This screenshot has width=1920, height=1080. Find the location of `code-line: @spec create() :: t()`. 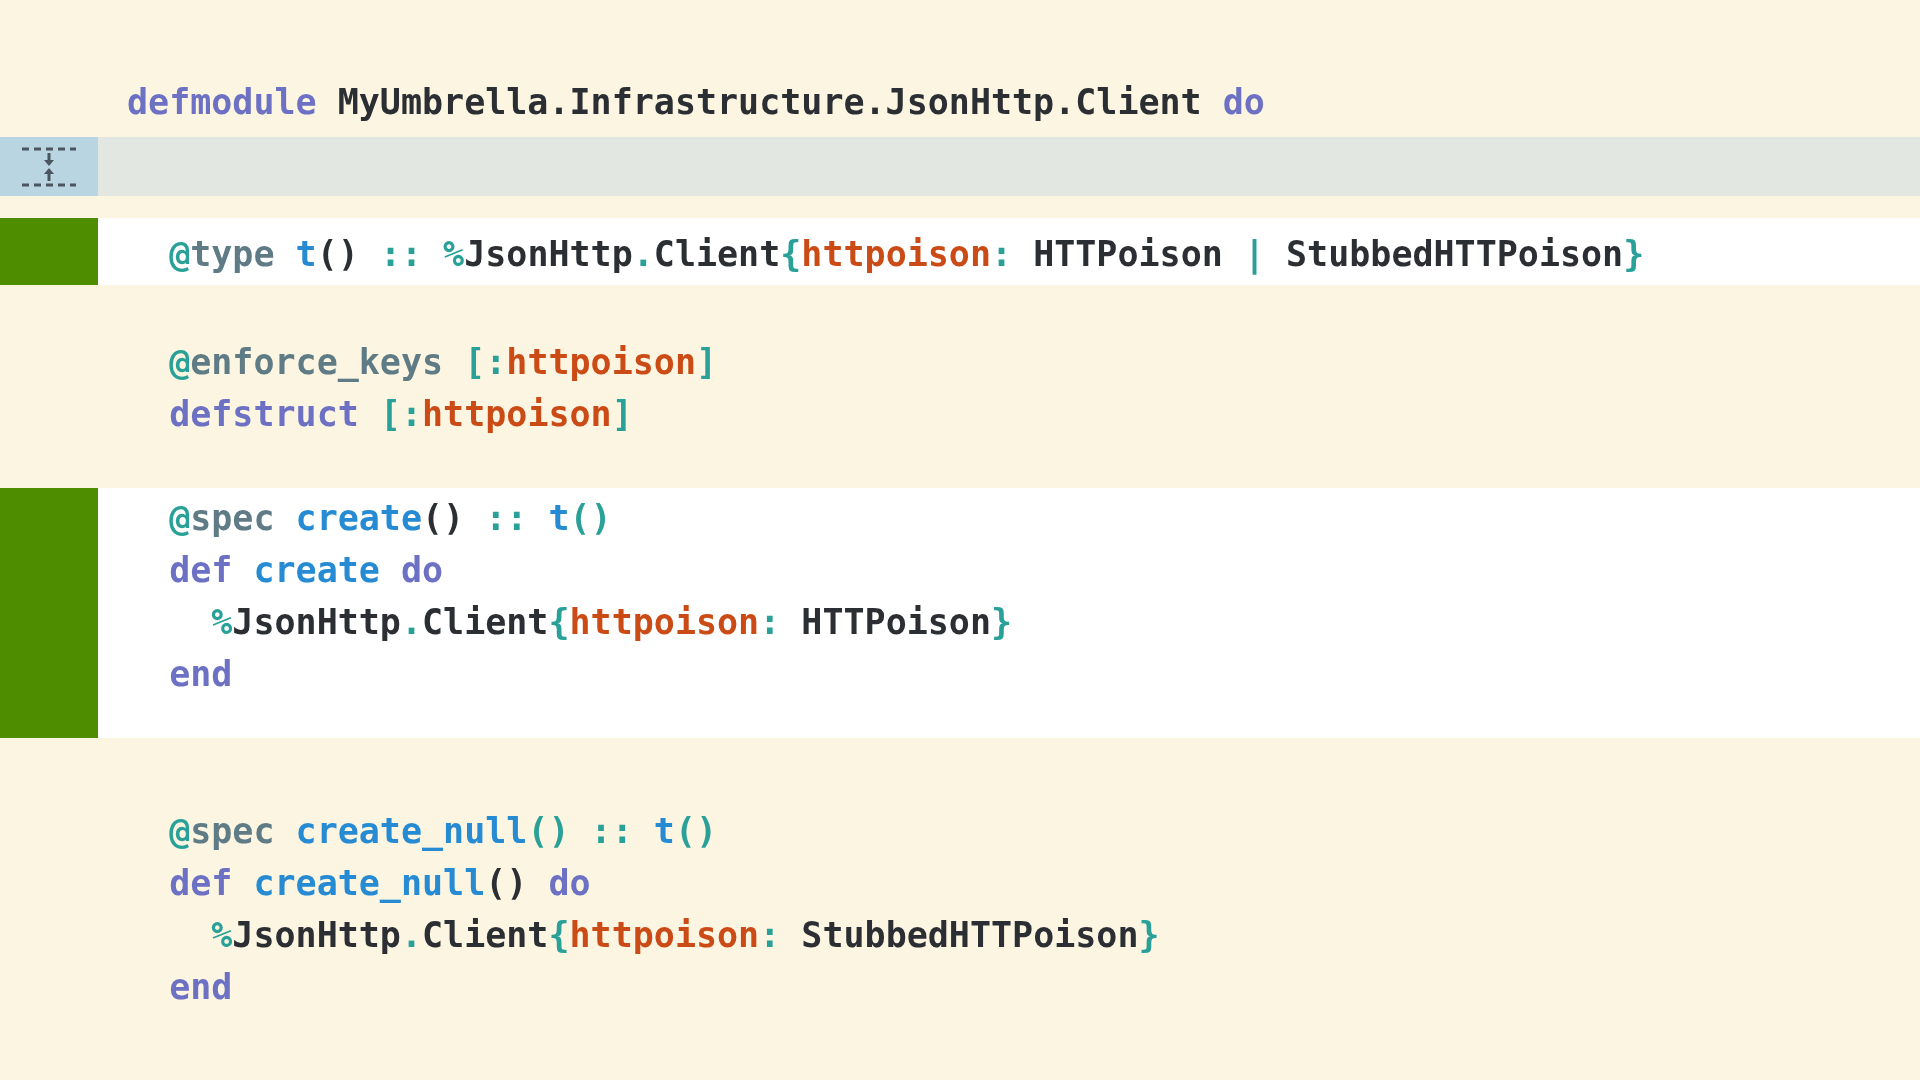

code-line: @spec create() :: t() is located at coordinates (390, 518).